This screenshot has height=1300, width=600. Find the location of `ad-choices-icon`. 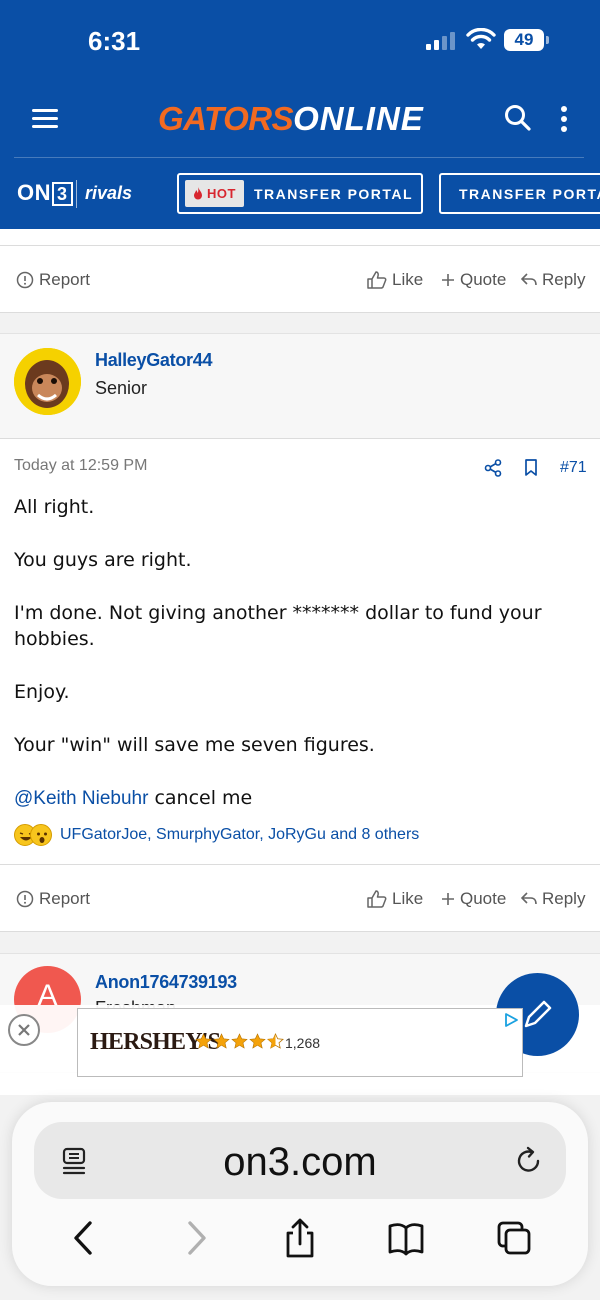

ad-choices-icon is located at coordinates (511, 1020).